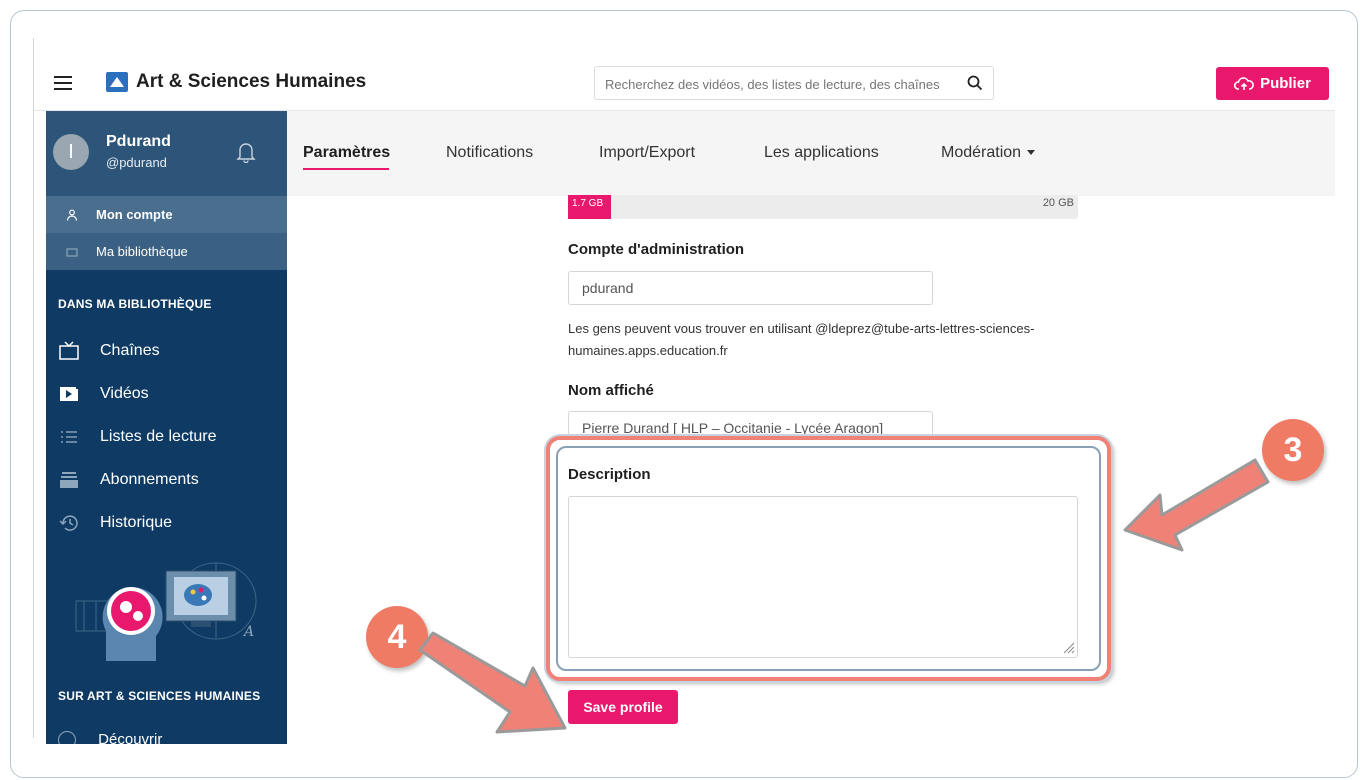 The image size is (1360, 780). What do you see at coordinates (823, 207) in the screenshot?
I see `storage-quota-bar: 1.7 GB 20 GB` at bounding box center [823, 207].